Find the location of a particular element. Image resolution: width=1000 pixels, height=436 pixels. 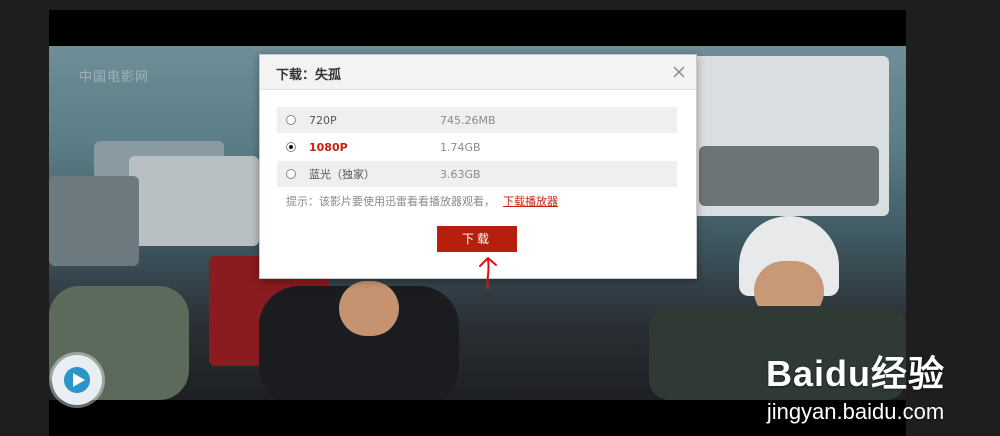

radio-button-selected is located at coordinates (291, 147).